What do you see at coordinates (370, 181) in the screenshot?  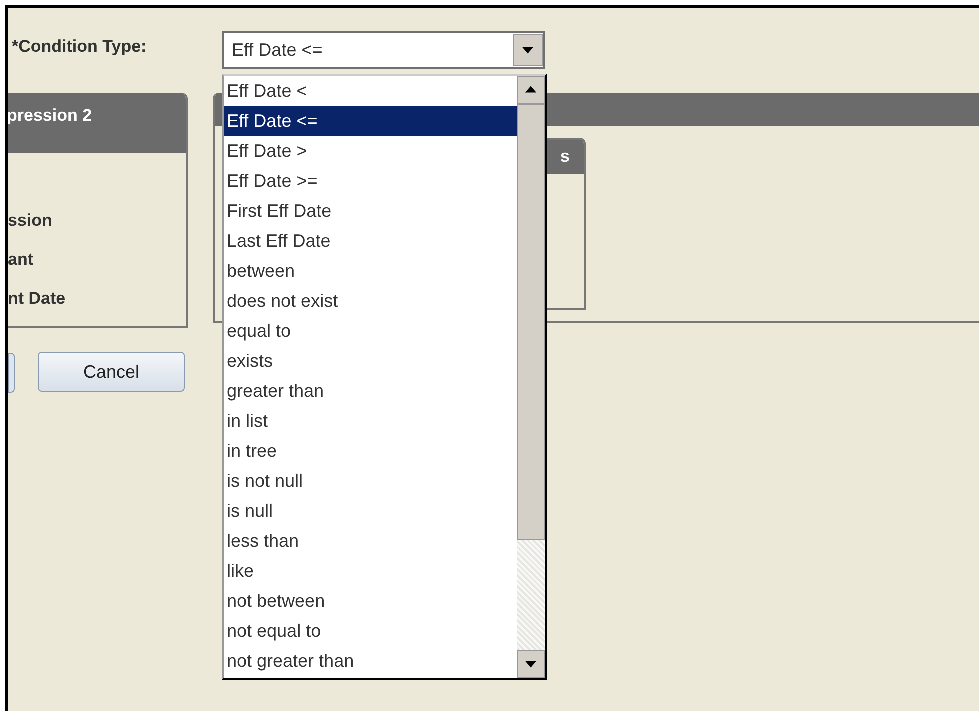 I see `dropdown-option: Eff Date >=` at bounding box center [370, 181].